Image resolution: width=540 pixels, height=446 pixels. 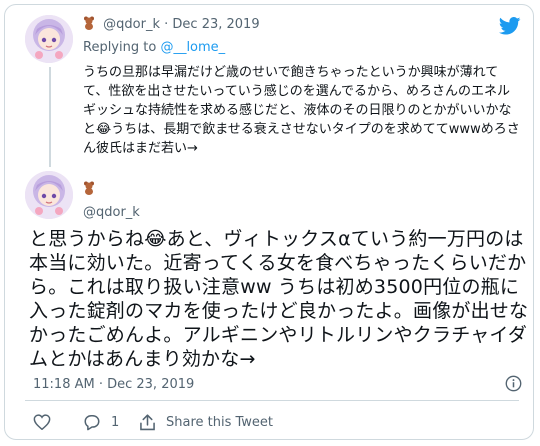 I want to click on heart-icon, so click(x=42, y=422).